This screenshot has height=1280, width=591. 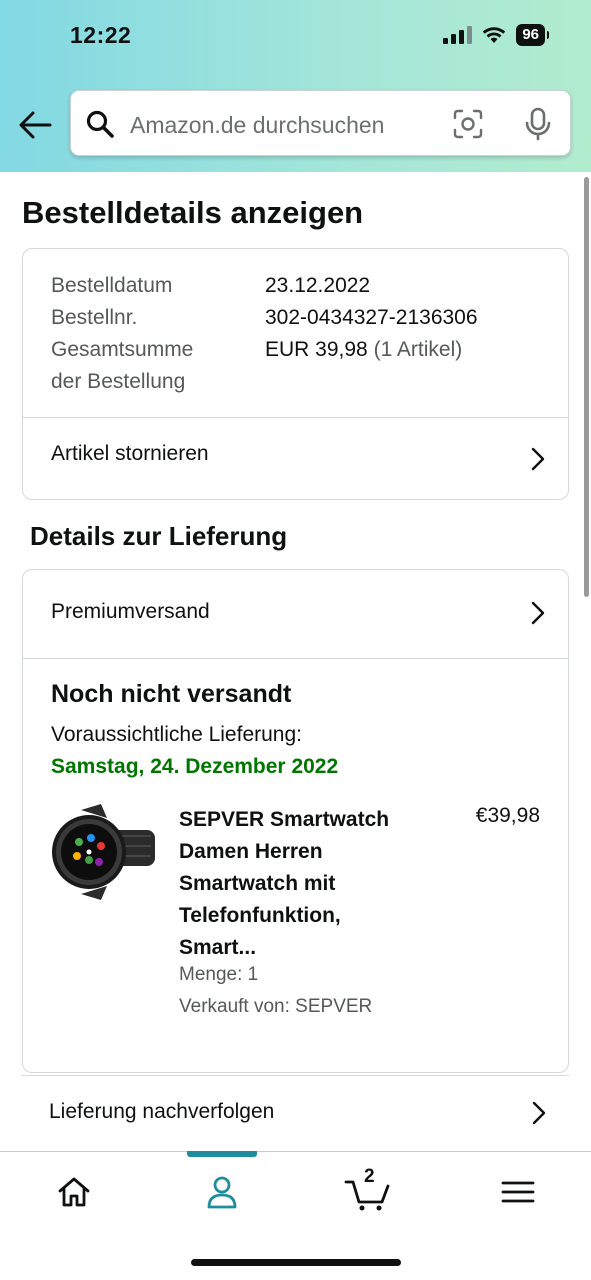 What do you see at coordinates (222, 1192) in the screenshot?
I see `account-icon` at bounding box center [222, 1192].